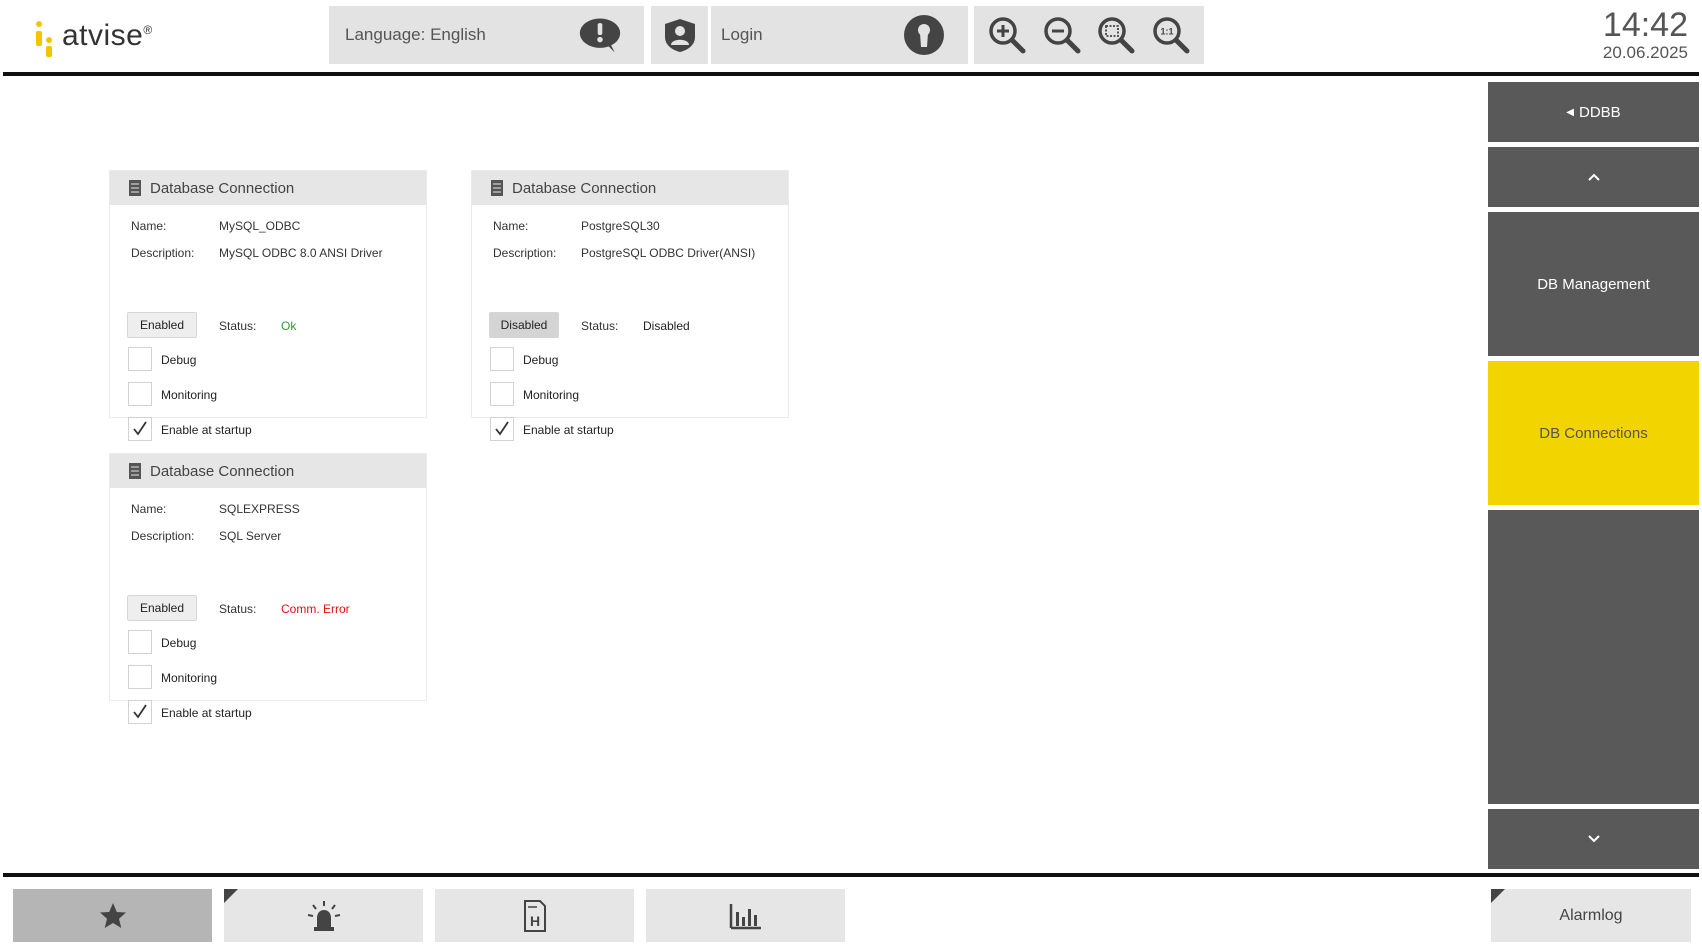 This screenshot has height=945, width=1702. I want to click on document-h-icon: H, so click(534, 915).